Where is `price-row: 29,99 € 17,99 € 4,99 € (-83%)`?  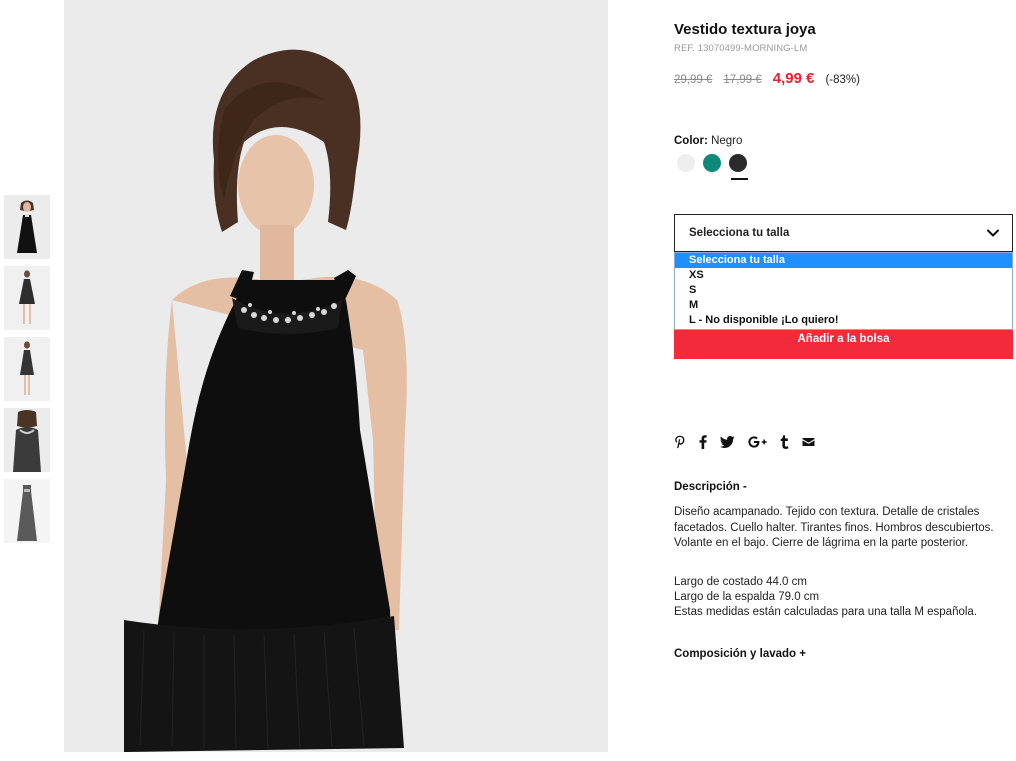 price-row: 29,99 € 17,99 € 4,99 € (-83%) is located at coordinates (767, 78).